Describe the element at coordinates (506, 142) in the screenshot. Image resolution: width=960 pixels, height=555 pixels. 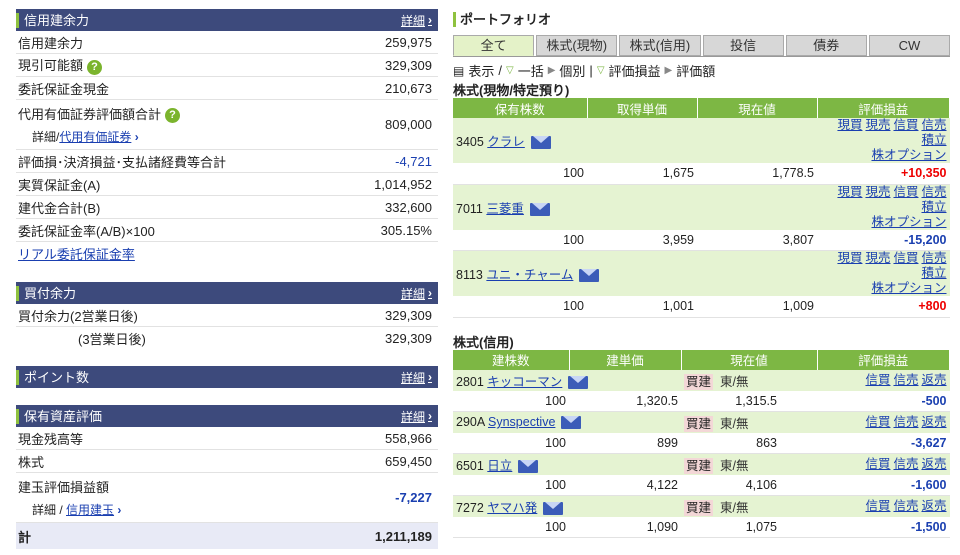
I see `stock-name-link: クラレ` at that location.